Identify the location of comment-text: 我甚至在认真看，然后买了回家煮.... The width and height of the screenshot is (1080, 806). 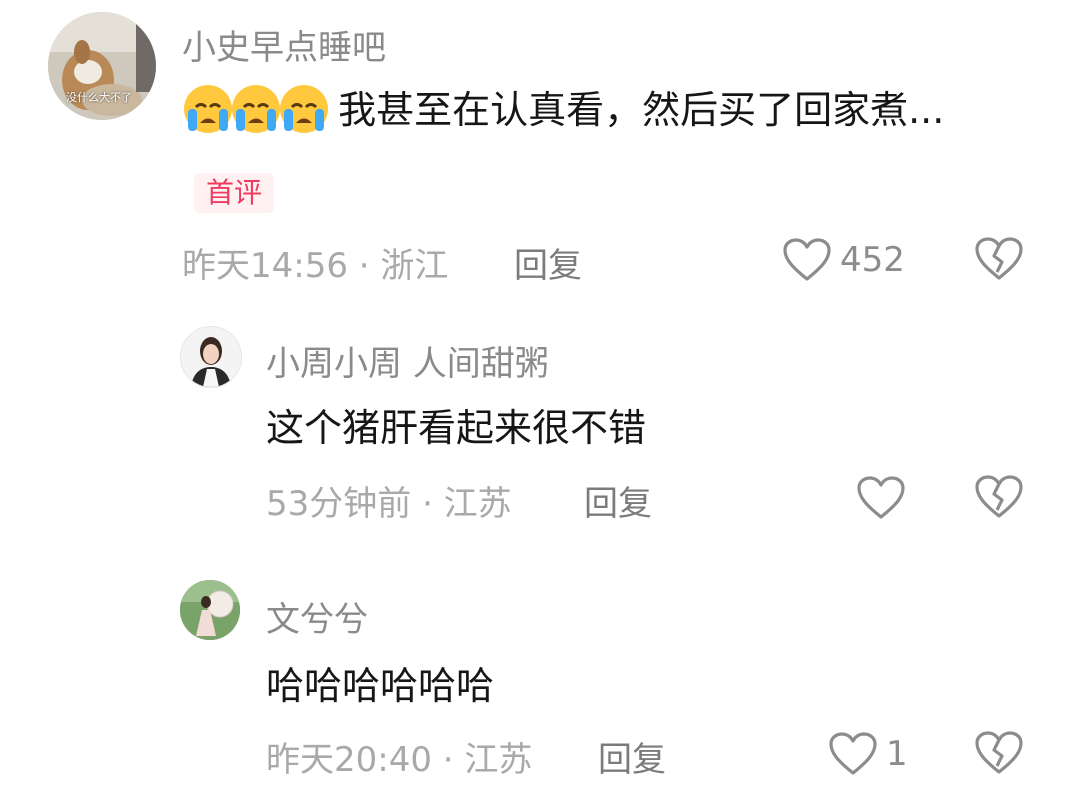
(641, 110).